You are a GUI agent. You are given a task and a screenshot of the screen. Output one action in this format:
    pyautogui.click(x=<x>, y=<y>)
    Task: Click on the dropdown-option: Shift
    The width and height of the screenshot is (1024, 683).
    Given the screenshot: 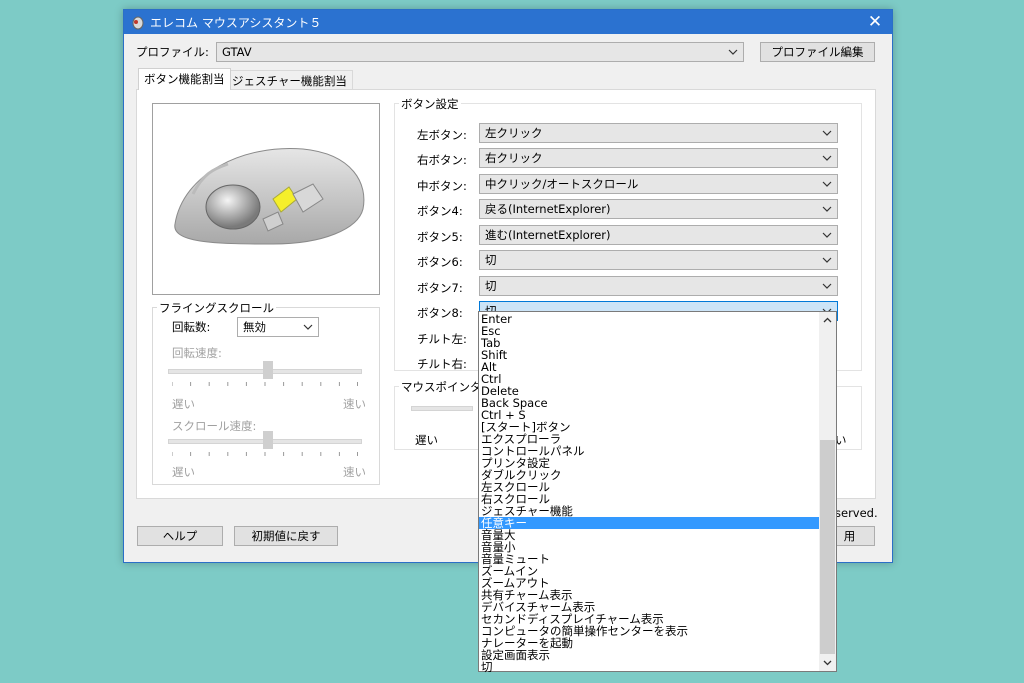 What is the action you would take?
    pyautogui.click(x=649, y=355)
    